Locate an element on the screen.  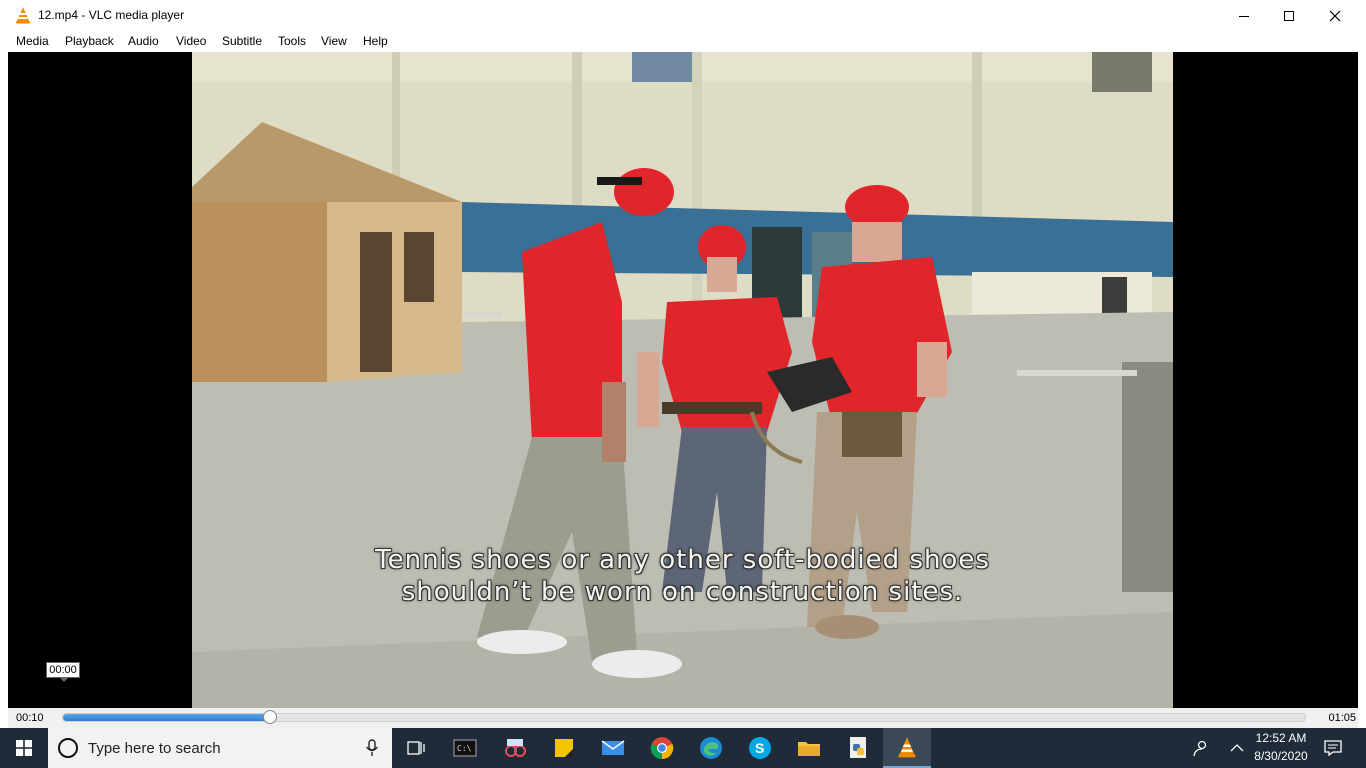
tray-overflow is located at coordinates (1237, 748).